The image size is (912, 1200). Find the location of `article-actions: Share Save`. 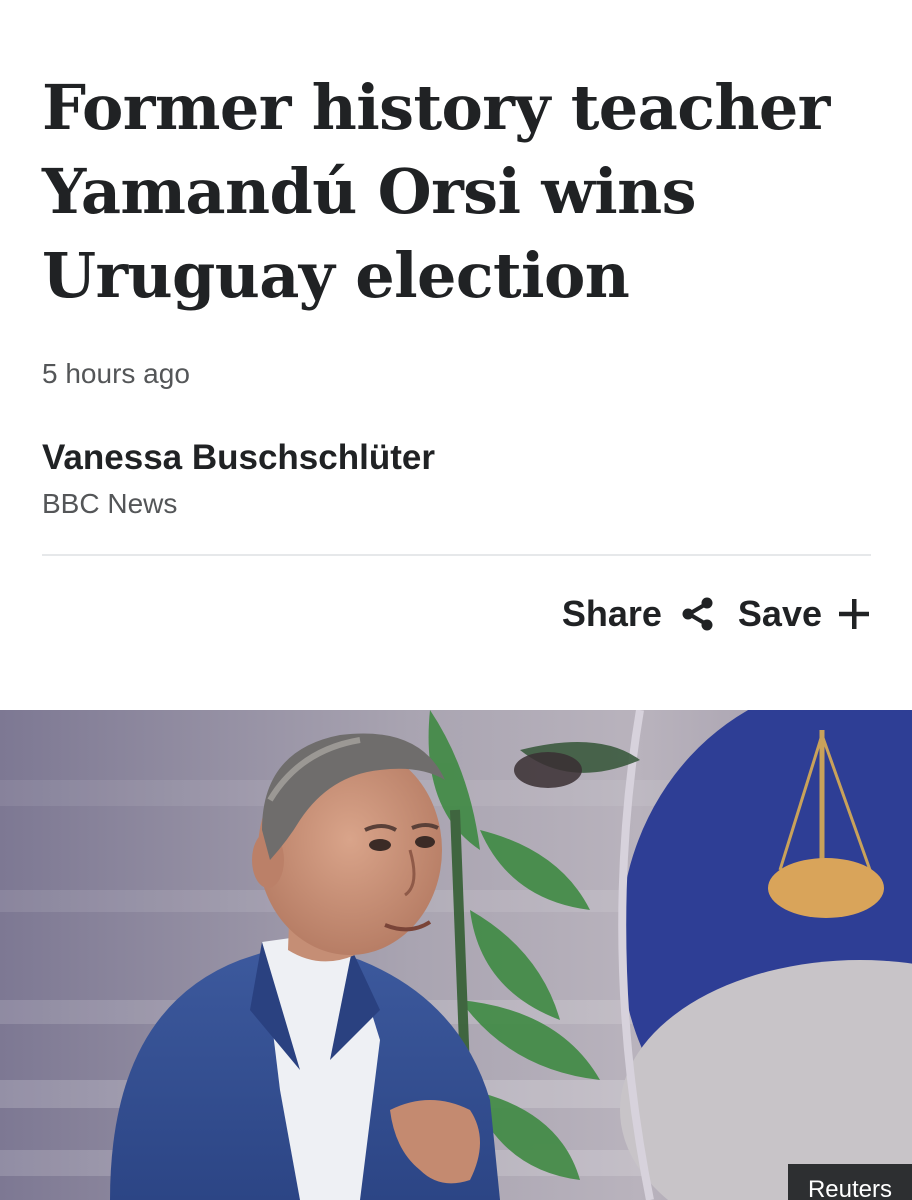

article-actions: Share Save is located at coordinates (716, 614).